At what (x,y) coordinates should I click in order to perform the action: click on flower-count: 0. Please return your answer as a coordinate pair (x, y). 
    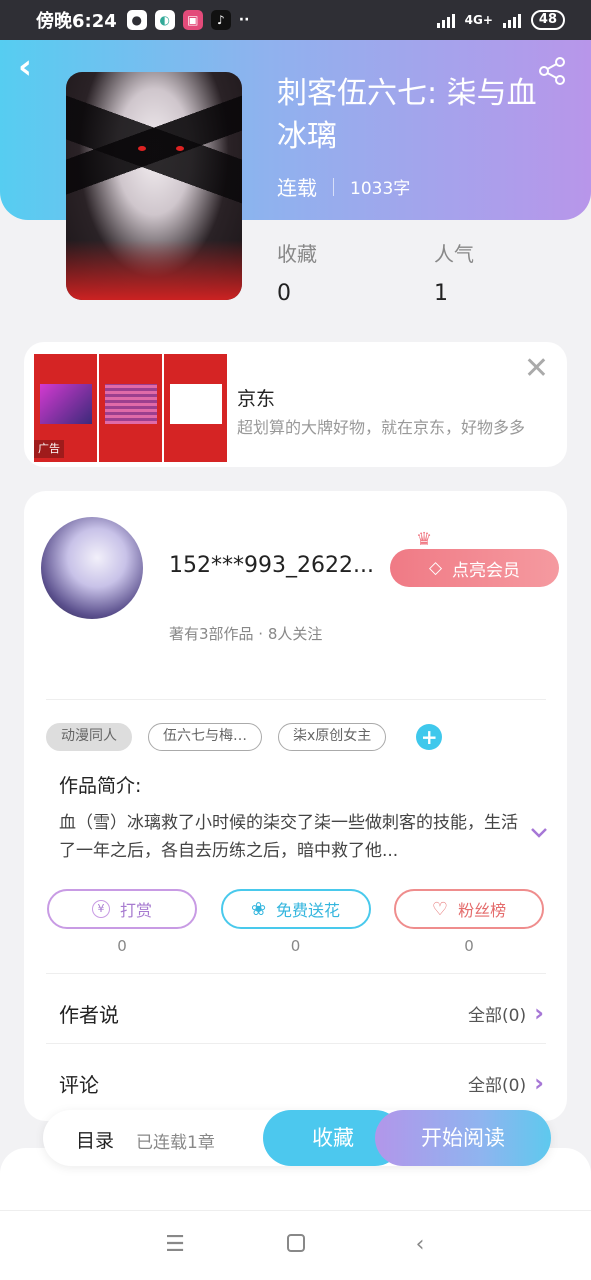
    Looking at the image, I should click on (295, 946).